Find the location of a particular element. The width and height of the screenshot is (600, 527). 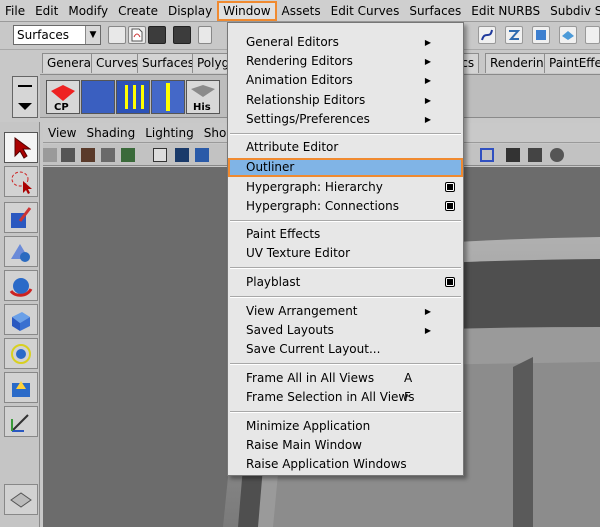

toolbox is located at coordinates (20, 324).